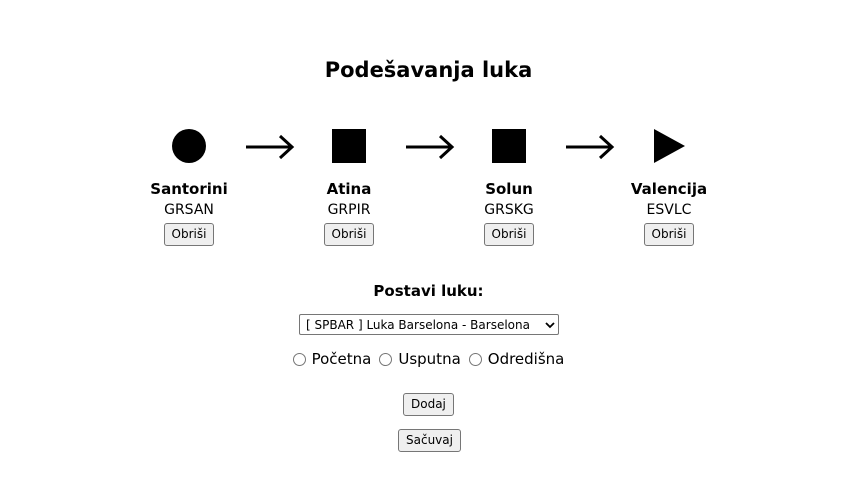 The height and width of the screenshot is (497, 857). I want to click on stop-code: GRSAN, so click(189, 210).